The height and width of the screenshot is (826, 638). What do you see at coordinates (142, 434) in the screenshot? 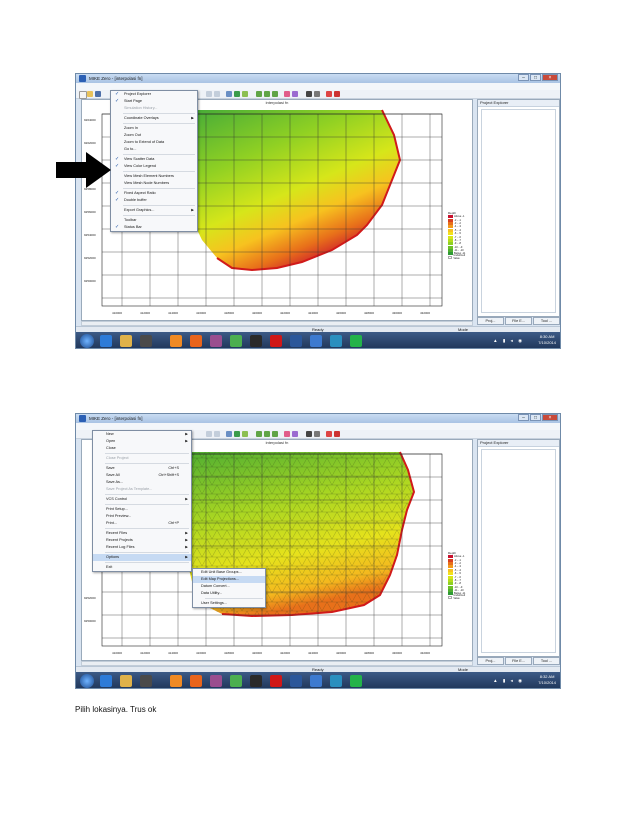
I see `menu-item-new: New ▶` at bounding box center [142, 434].